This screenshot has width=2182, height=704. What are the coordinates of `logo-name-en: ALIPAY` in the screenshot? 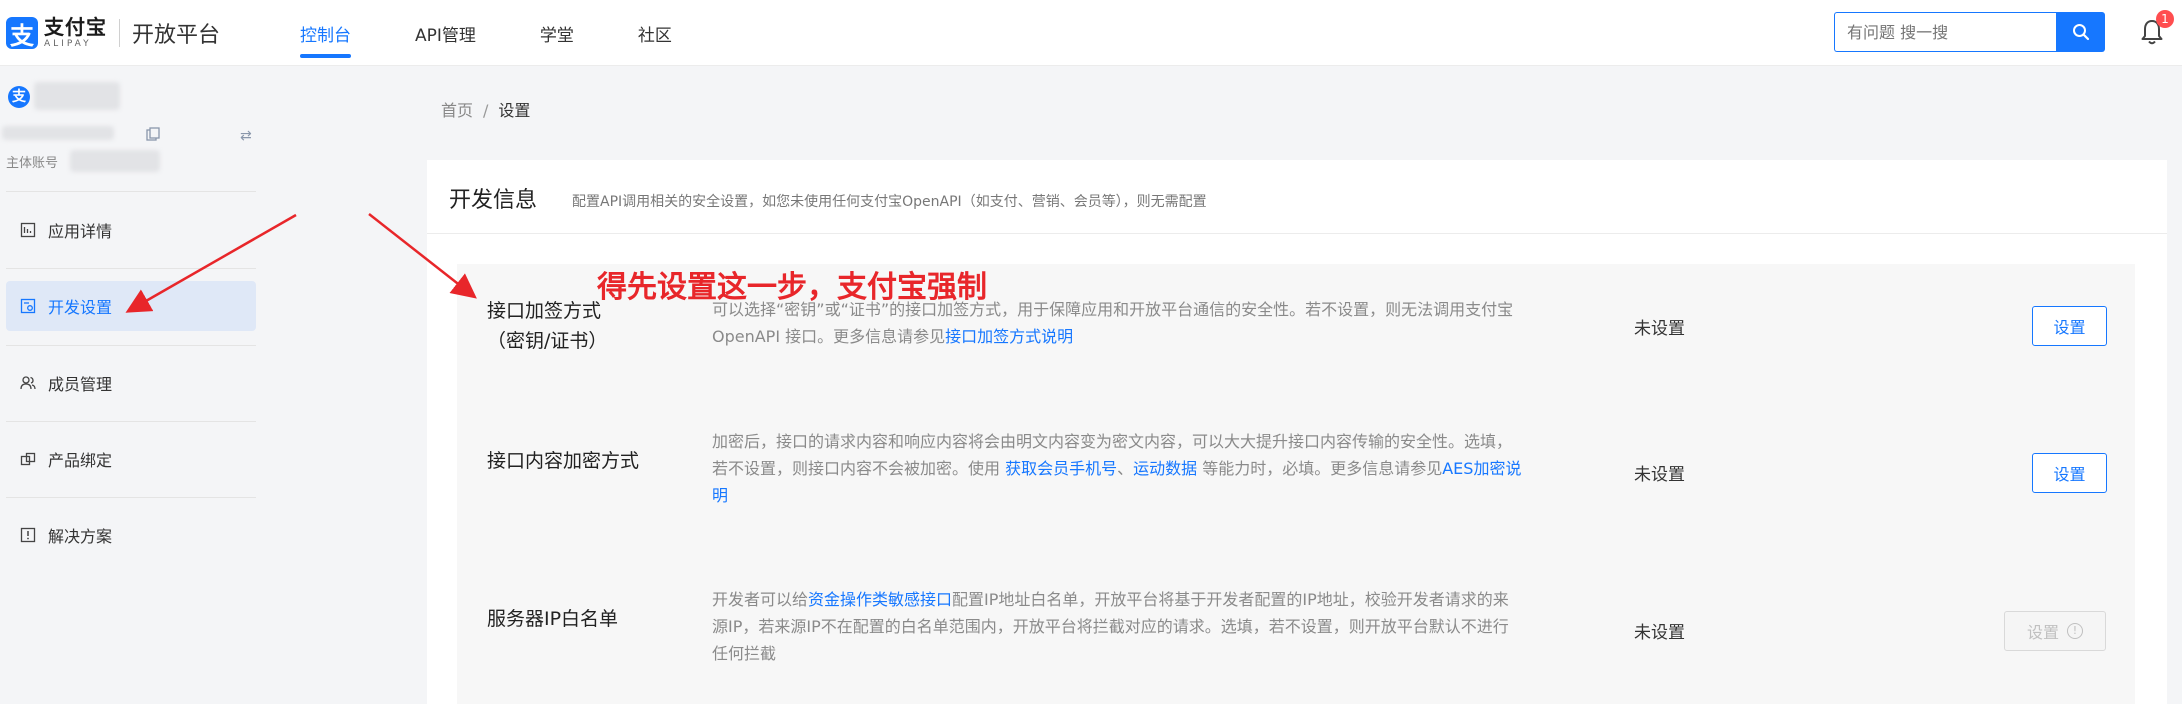 It's located at (68, 44).